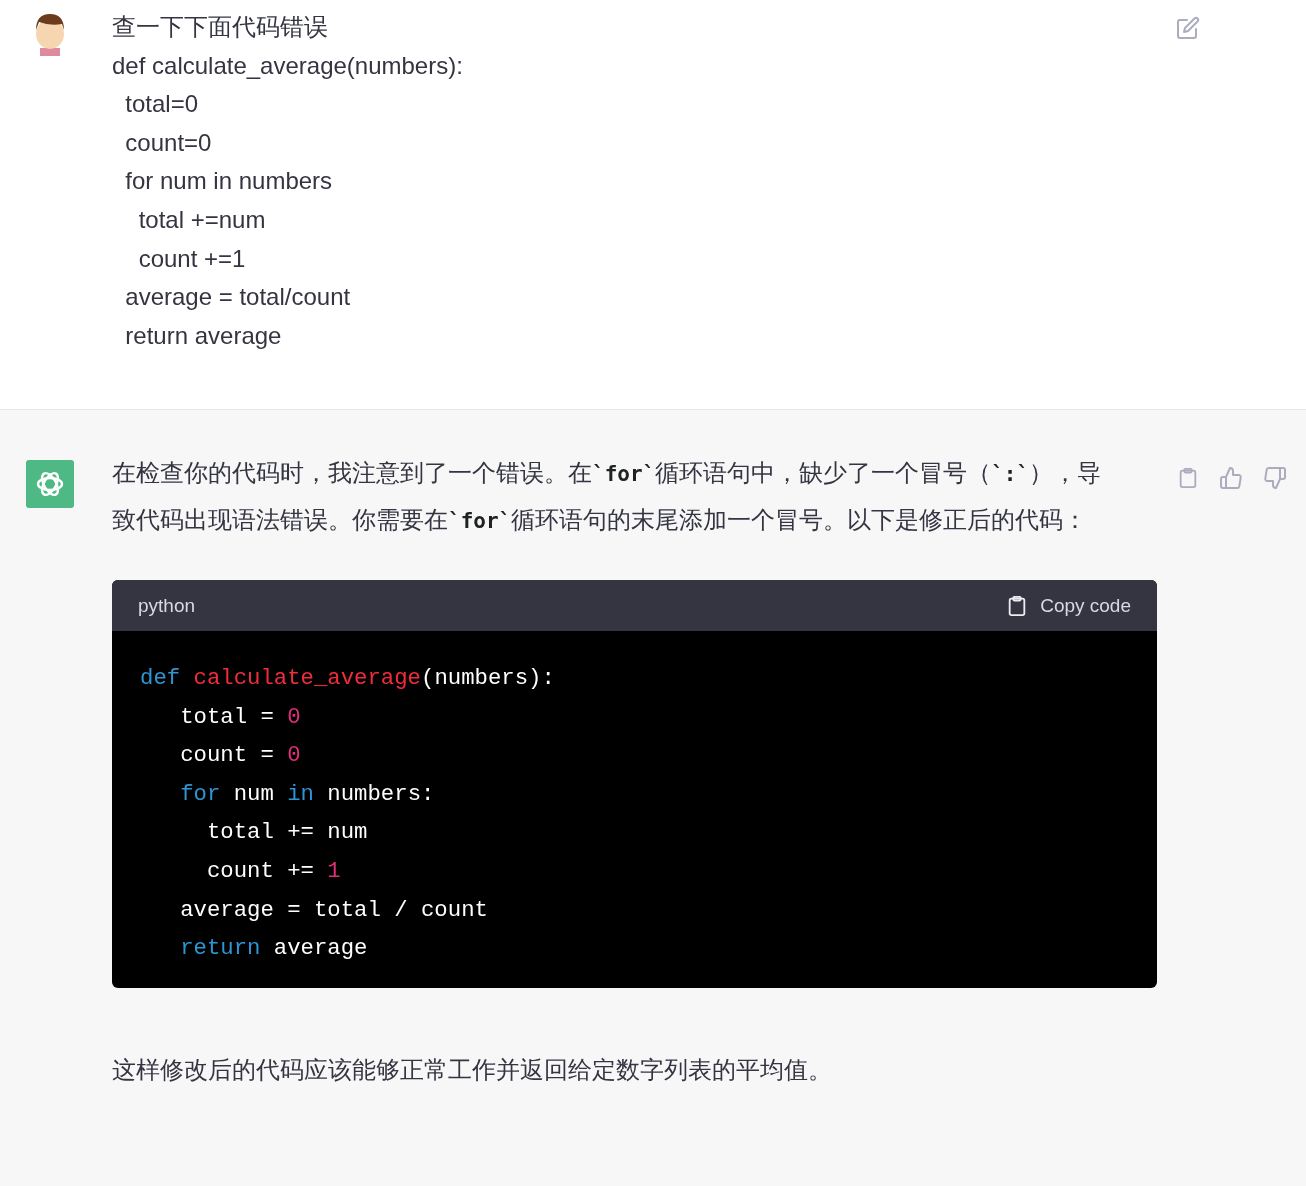 Image resolution: width=1306 pixels, height=1186 pixels. Describe the element at coordinates (1275, 478) in the screenshot. I see `thumbs-down-icon` at that location.